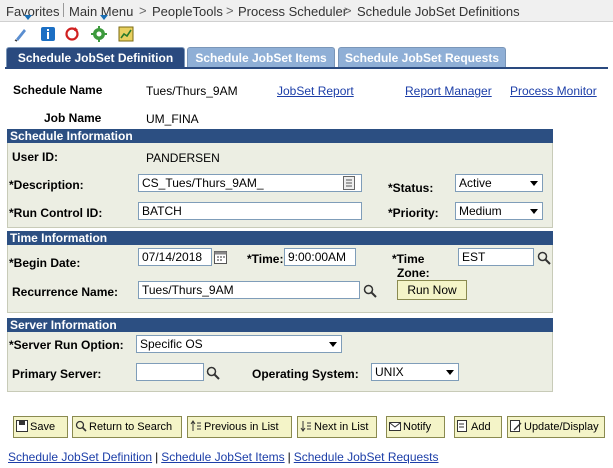 The width and height of the screenshot is (613, 468). I want to click on description-label: *Description:, so click(46, 185).